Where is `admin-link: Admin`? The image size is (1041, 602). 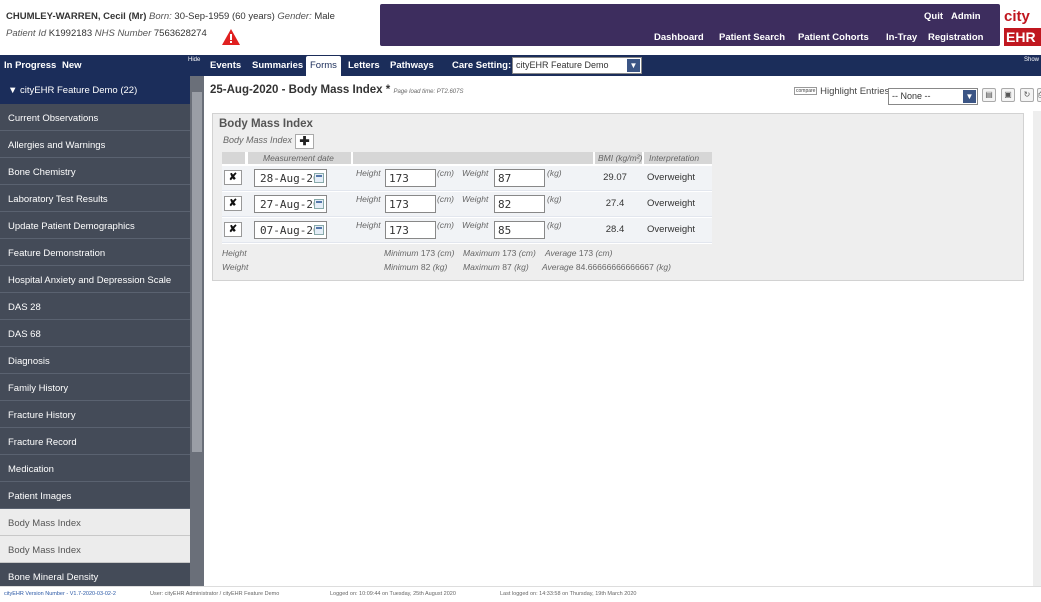
admin-link: Admin is located at coordinates (966, 16).